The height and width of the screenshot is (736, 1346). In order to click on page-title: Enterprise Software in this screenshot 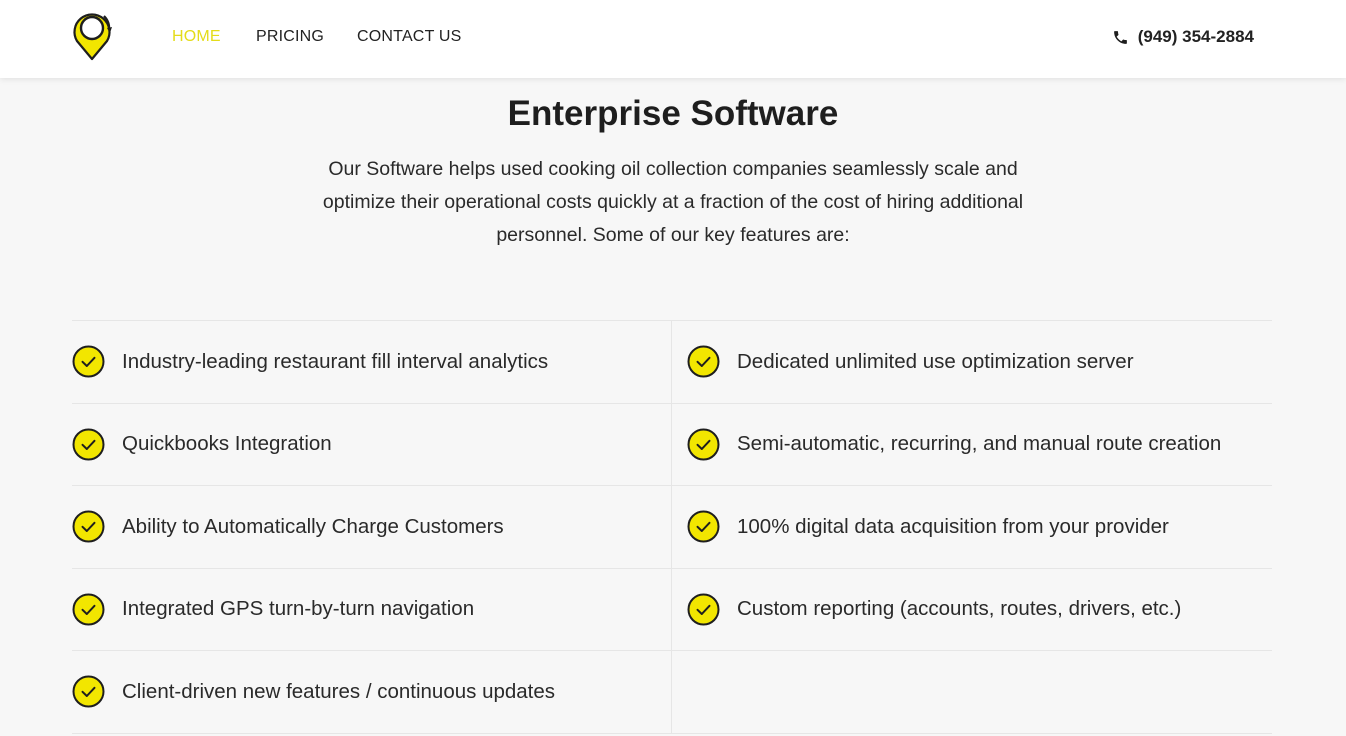, I will do `click(673, 113)`.